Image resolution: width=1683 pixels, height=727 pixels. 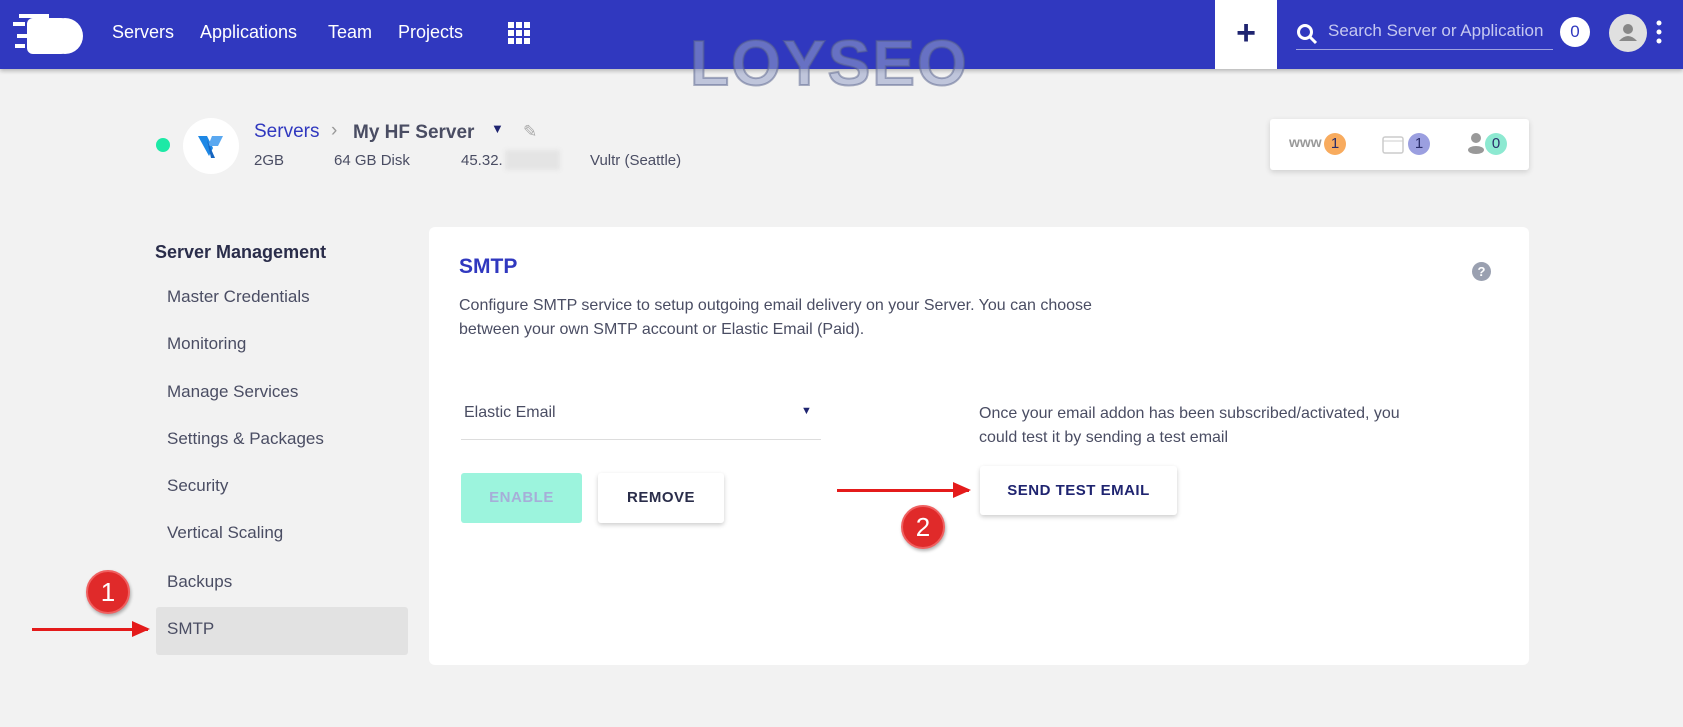 What do you see at coordinates (245, 439) in the screenshot?
I see `sidebar-item-settings-packages: Settings & Packages` at bounding box center [245, 439].